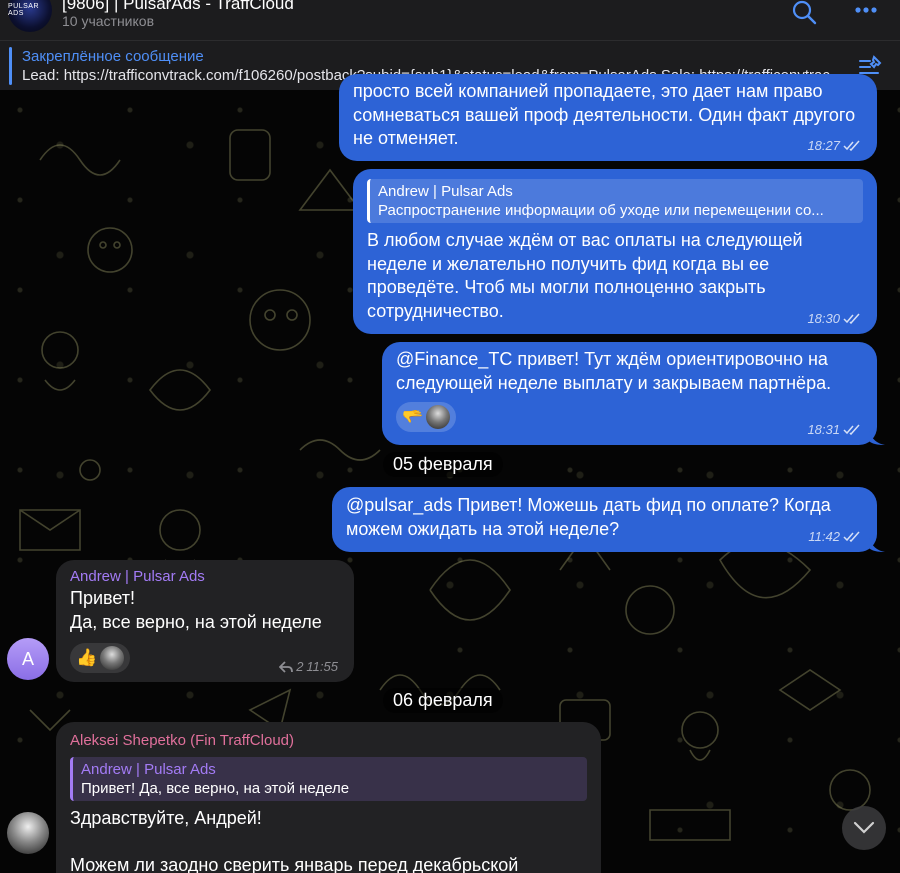 Image resolution: width=900 pixels, height=873 pixels. What do you see at coordinates (823, 318) in the screenshot?
I see `time-label: 18:30` at bounding box center [823, 318].